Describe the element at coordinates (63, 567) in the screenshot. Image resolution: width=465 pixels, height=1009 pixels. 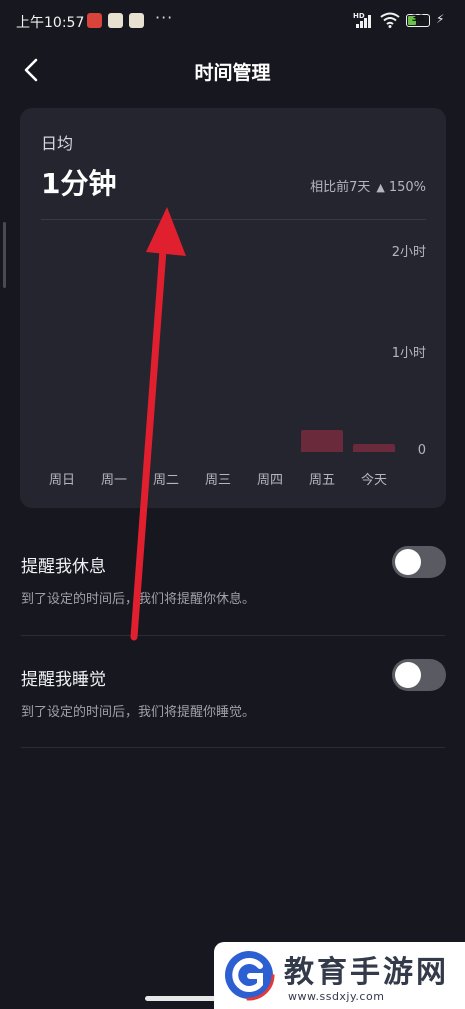
I see `setting-title: 提醒我休息` at that location.